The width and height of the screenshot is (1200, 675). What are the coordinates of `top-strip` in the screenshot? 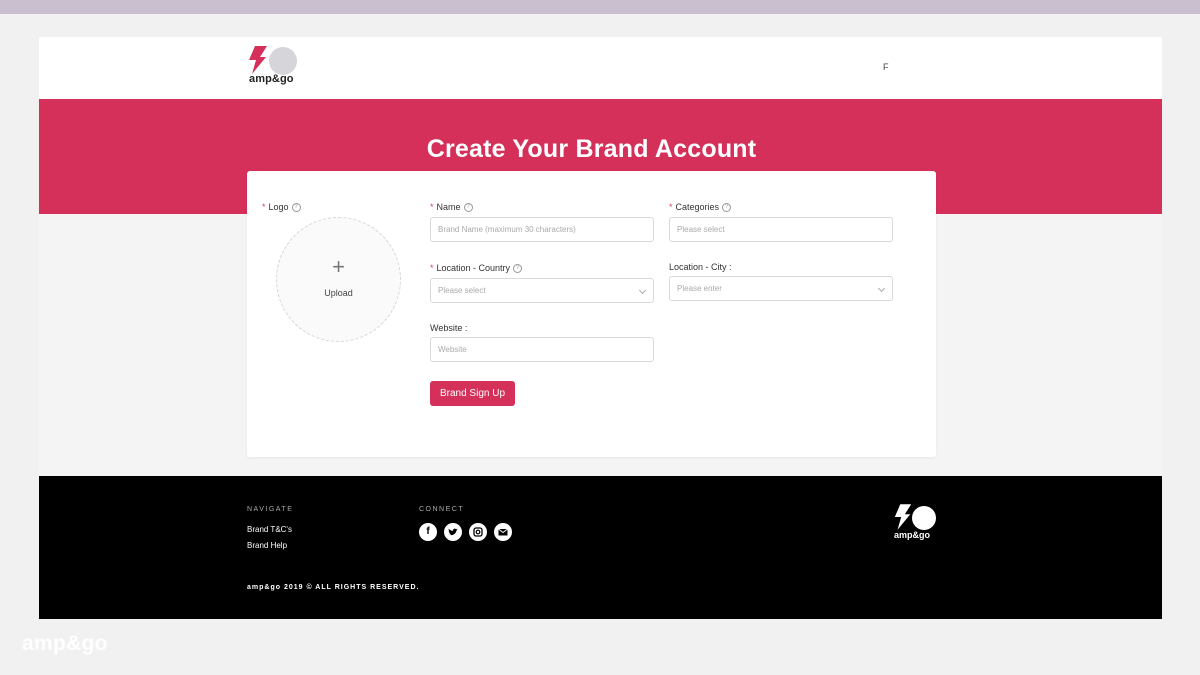 It's located at (600, 7).